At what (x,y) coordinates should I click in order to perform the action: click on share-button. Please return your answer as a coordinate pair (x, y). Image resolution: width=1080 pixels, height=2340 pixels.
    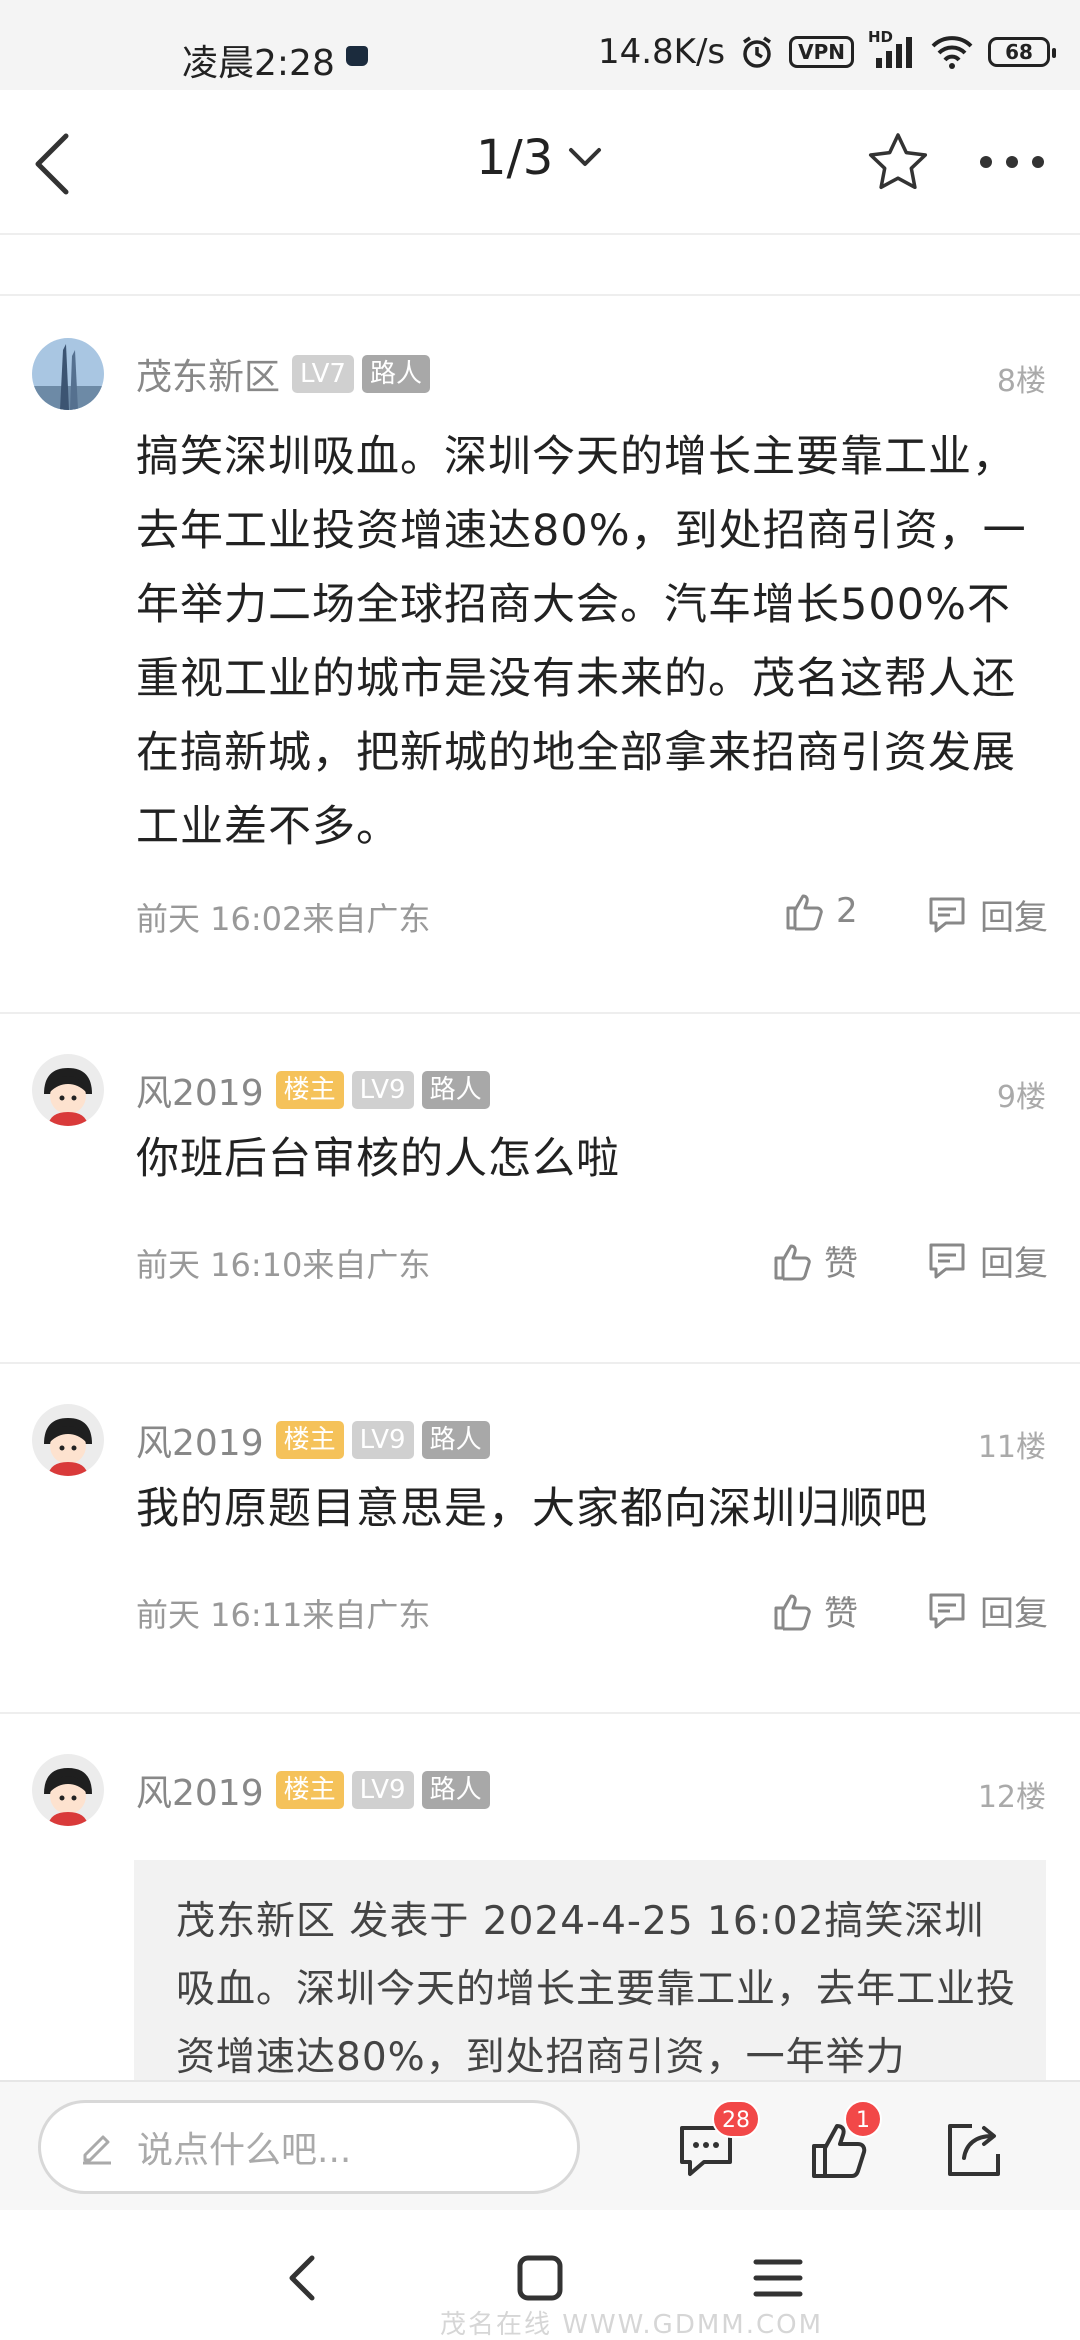
    Looking at the image, I should click on (974, 2150).